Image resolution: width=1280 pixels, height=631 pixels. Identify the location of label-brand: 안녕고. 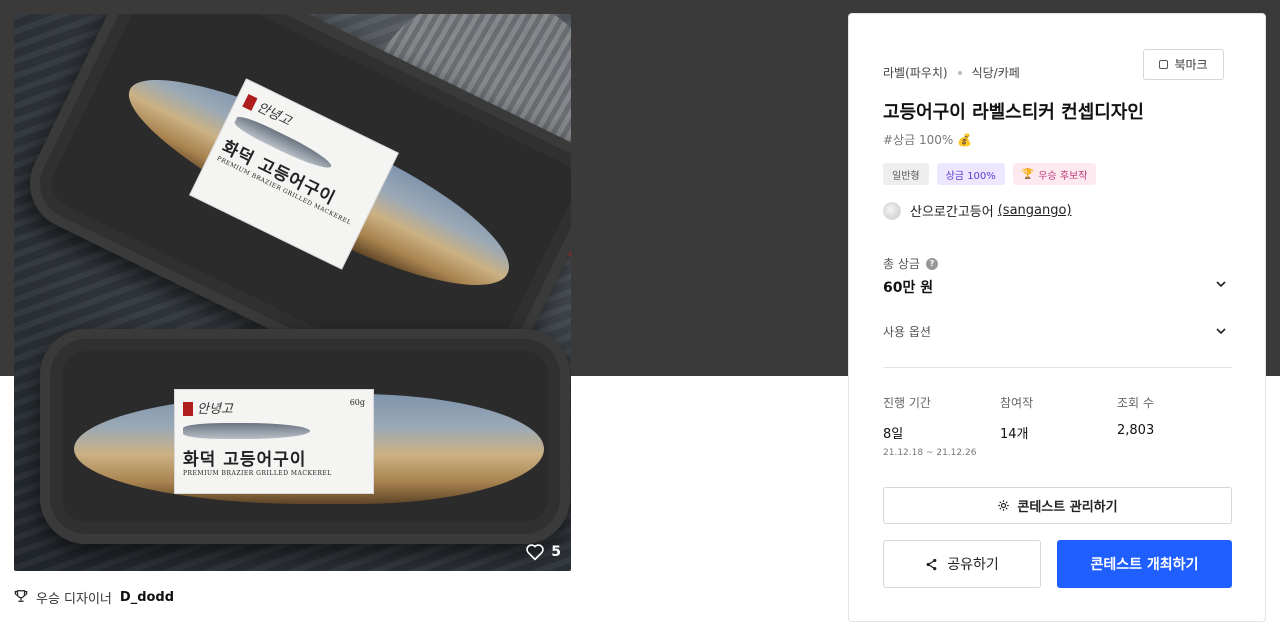
(215, 409).